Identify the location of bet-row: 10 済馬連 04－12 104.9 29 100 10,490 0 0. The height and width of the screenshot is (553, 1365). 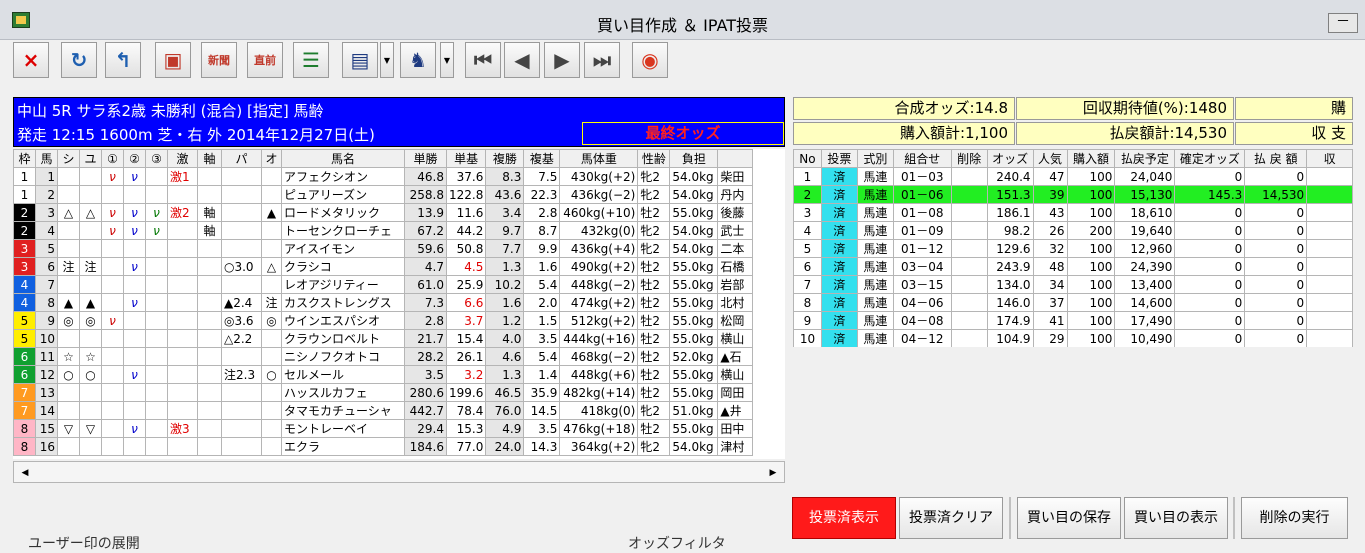
(1073, 338).